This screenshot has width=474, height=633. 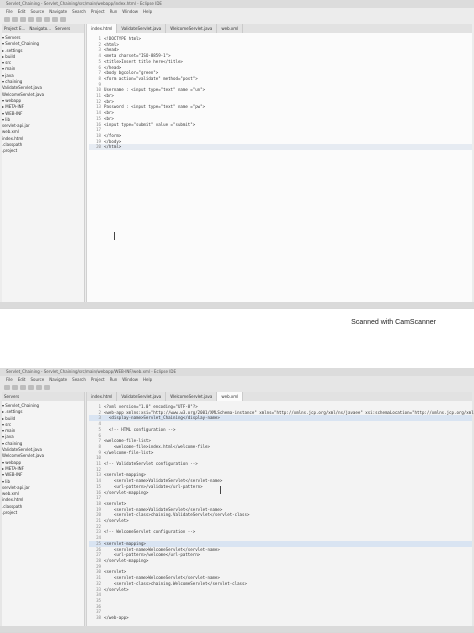 What do you see at coordinates (151, 78) in the screenshot?
I see `line-text: <form action="validate" method="post">` at bounding box center [151, 78].